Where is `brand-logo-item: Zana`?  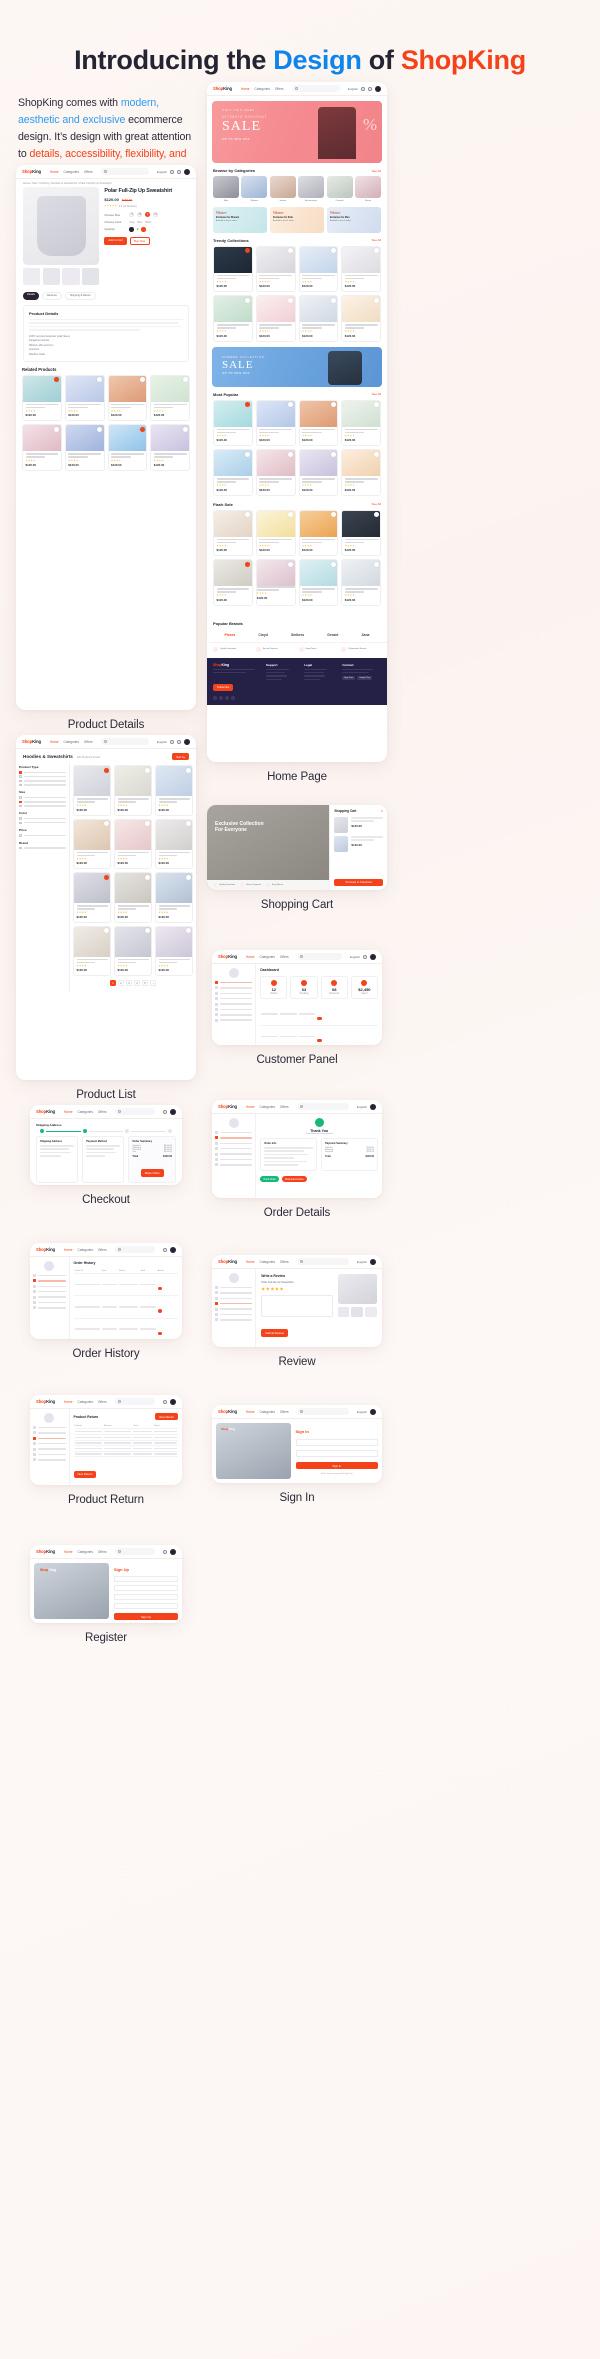 brand-logo-item: Zana is located at coordinates (365, 635).